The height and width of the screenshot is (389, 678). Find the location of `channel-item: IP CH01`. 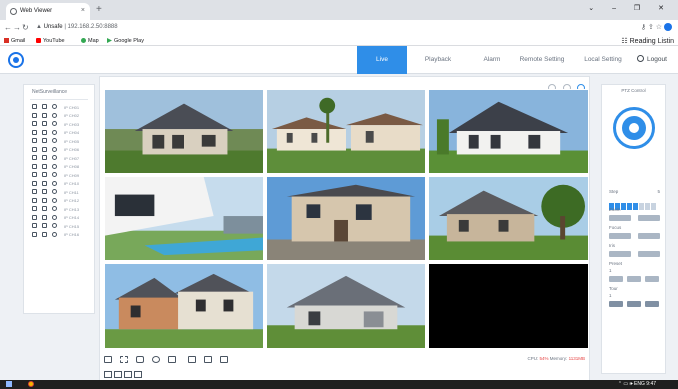

channel-item: IP CH01 is located at coordinates (59, 107).